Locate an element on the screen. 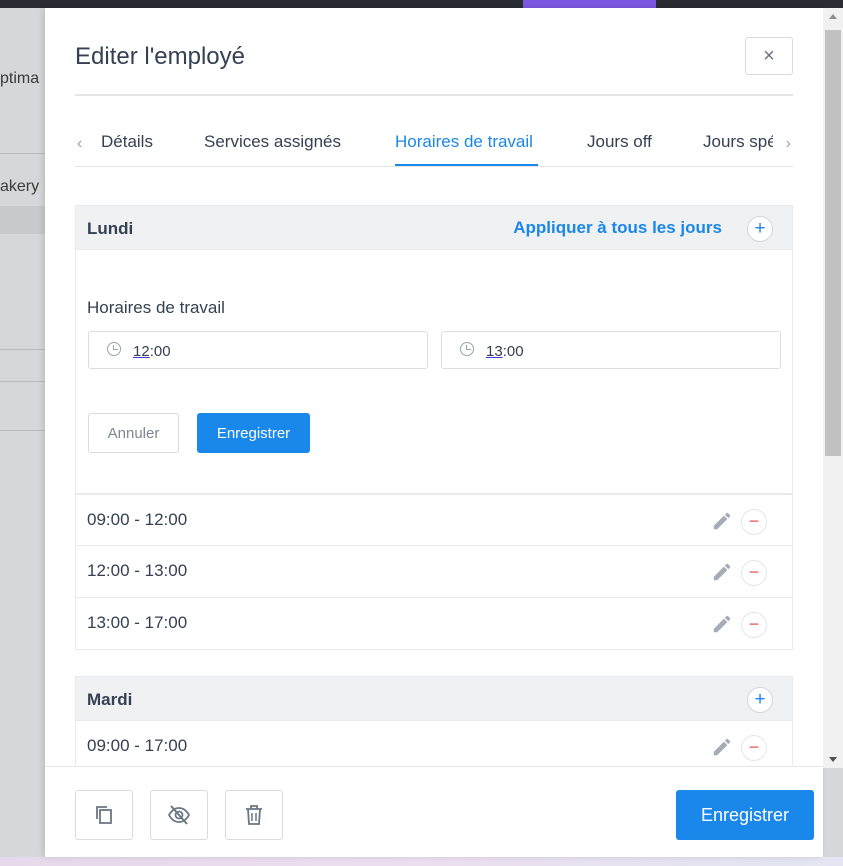 The image size is (843, 866). tab-special-days: Jours spéciaux is located at coordinates (738, 142).